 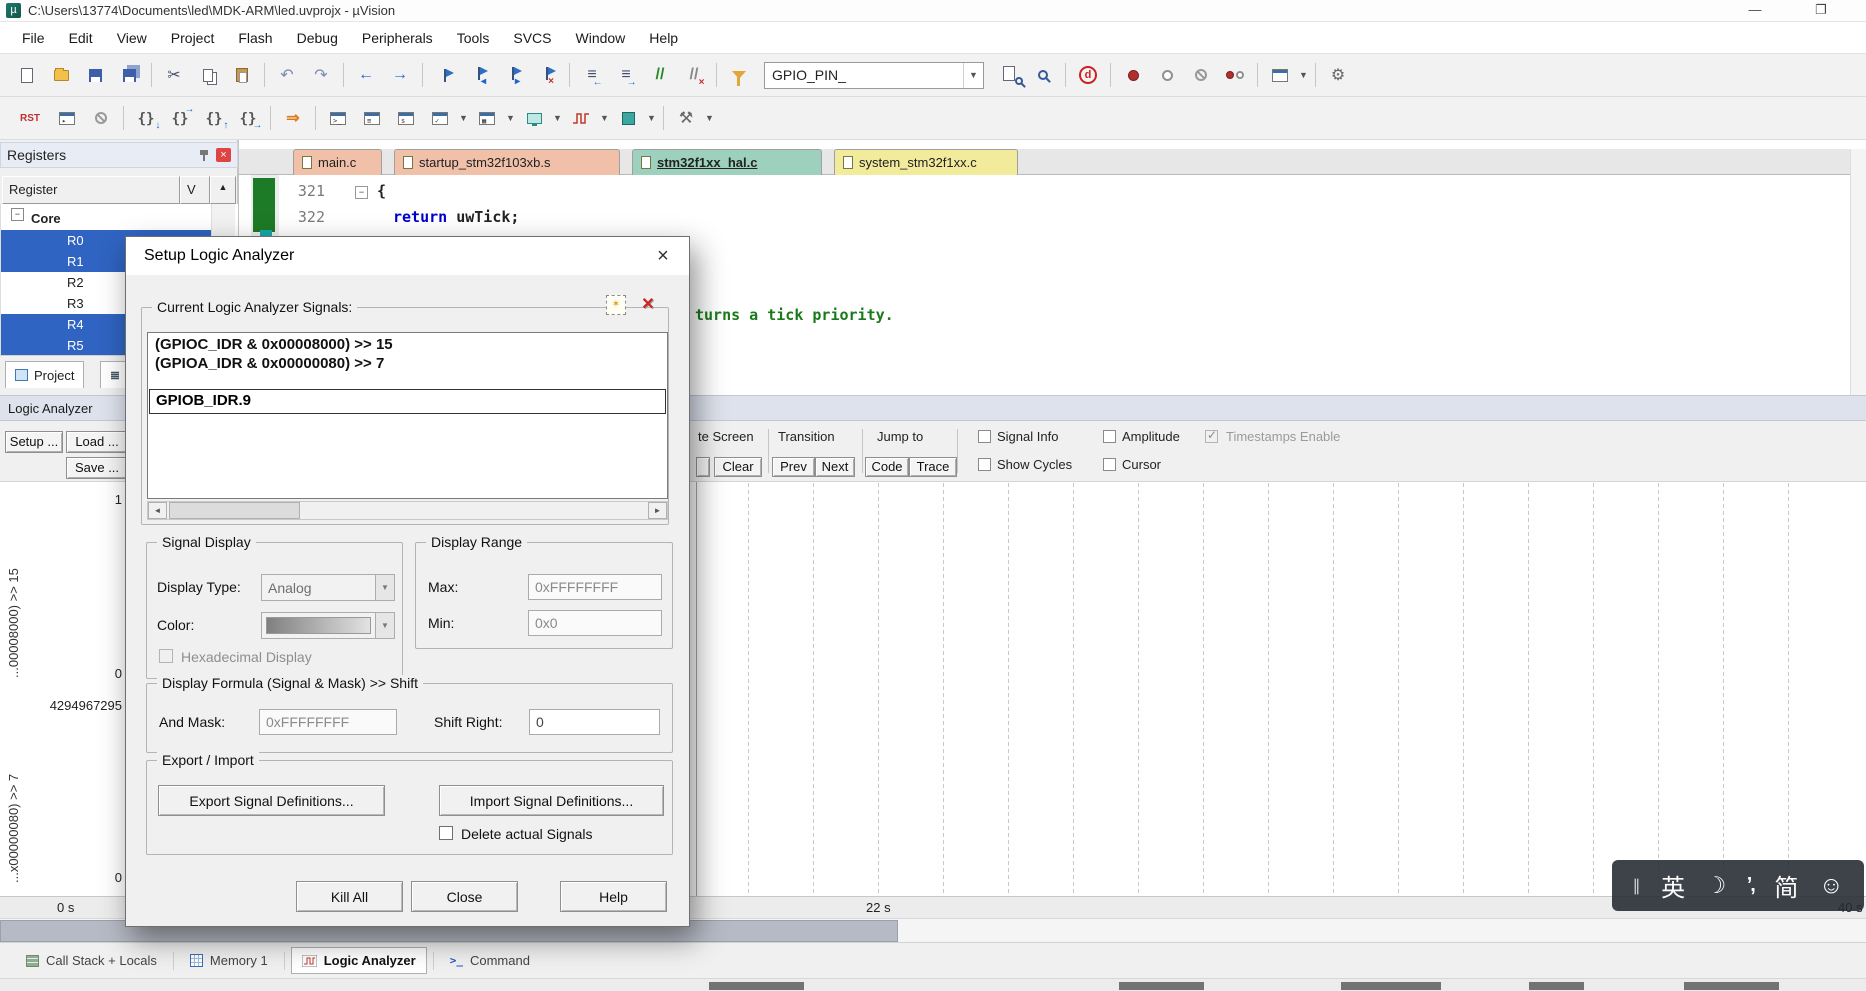 What do you see at coordinates (1043, 75) in the screenshot?
I see `search-icon` at bounding box center [1043, 75].